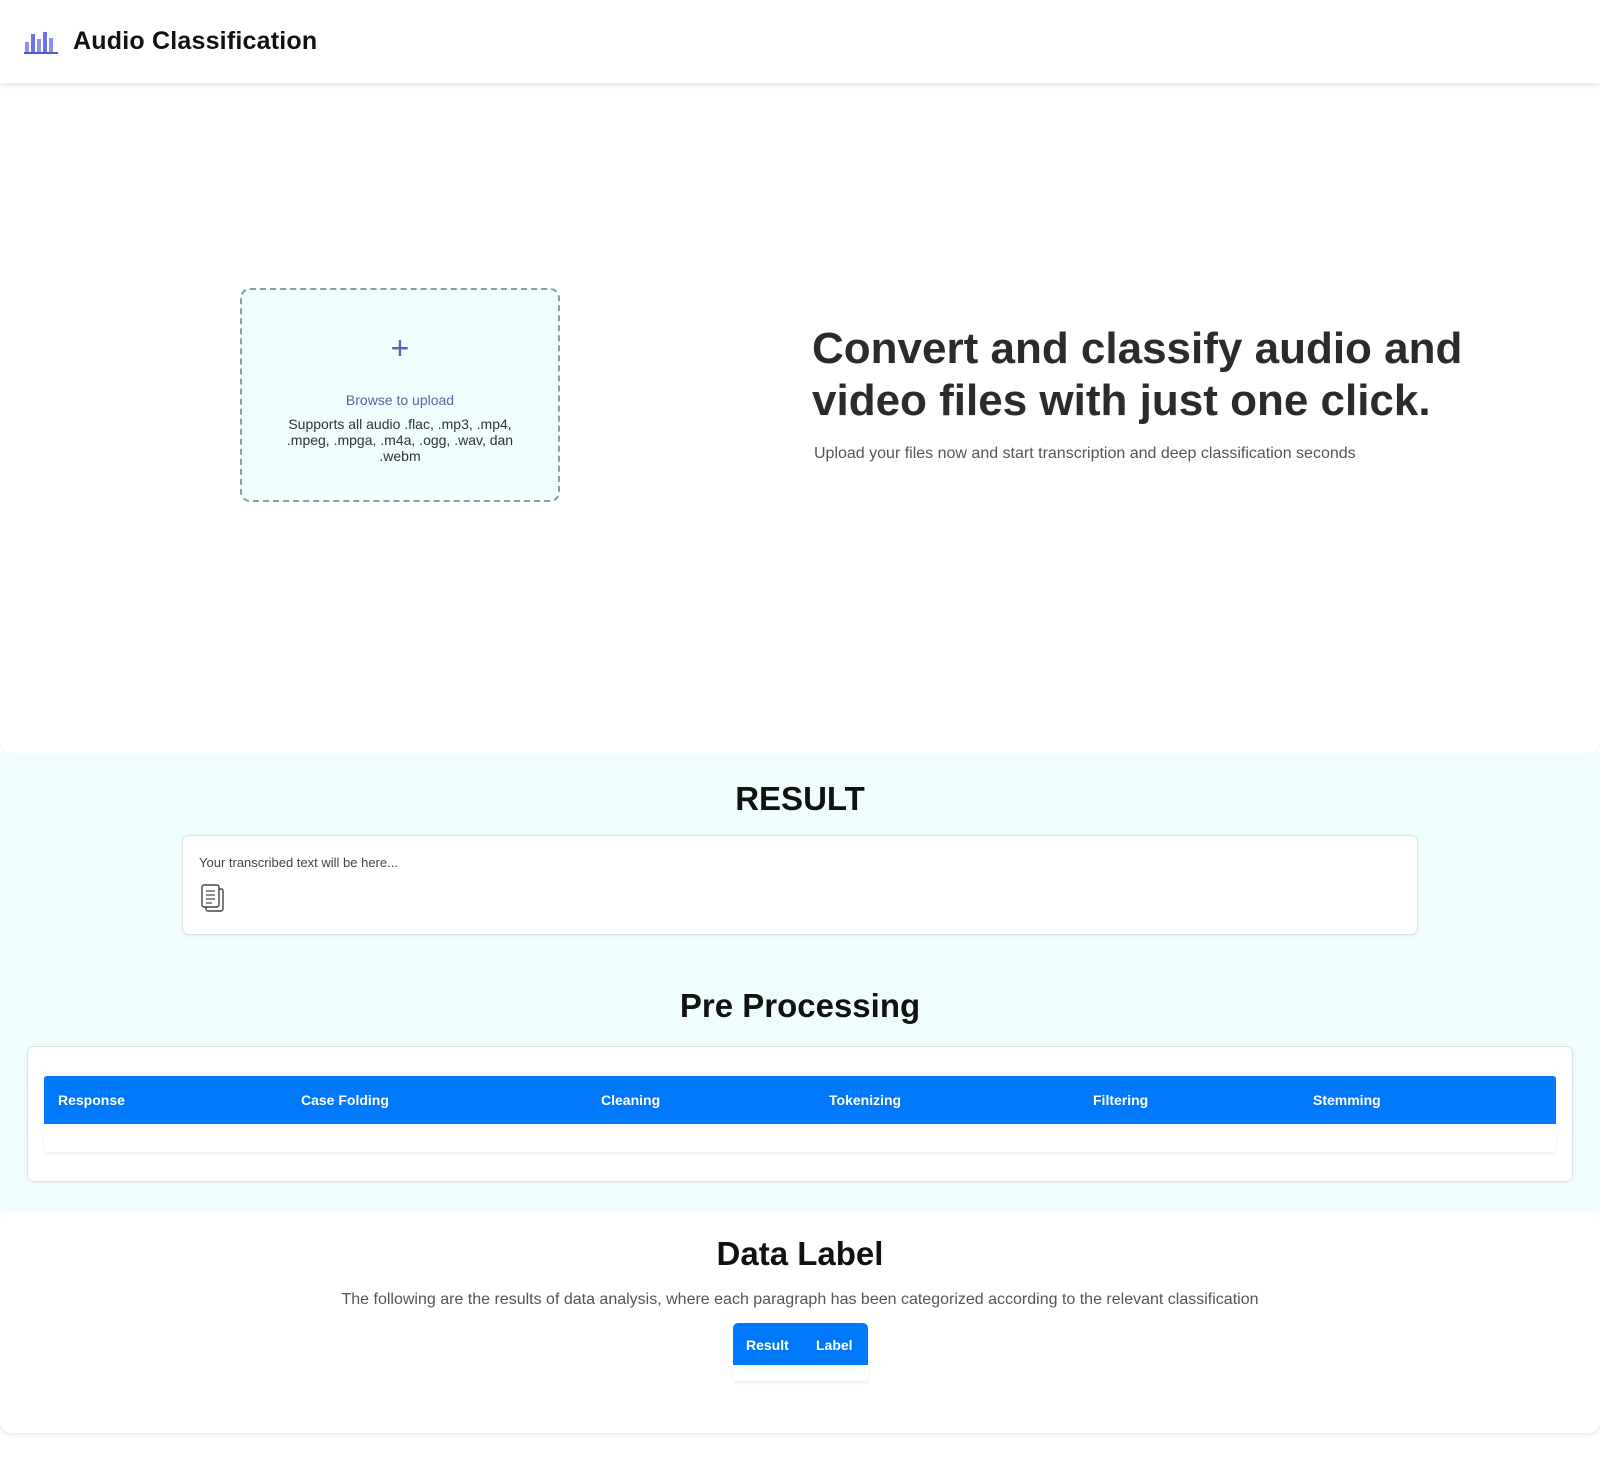 This screenshot has width=1600, height=1458. I want to click on column-header-result: Result, so click(767, 1345).